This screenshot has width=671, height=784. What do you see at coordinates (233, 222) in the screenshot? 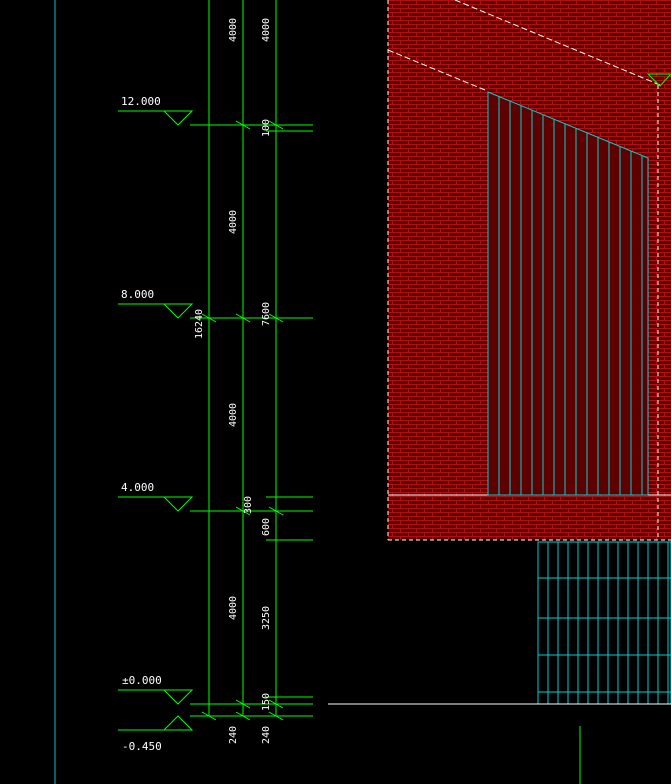
I see `dim-inner-third: 4000` at bounding box center [233, 222].